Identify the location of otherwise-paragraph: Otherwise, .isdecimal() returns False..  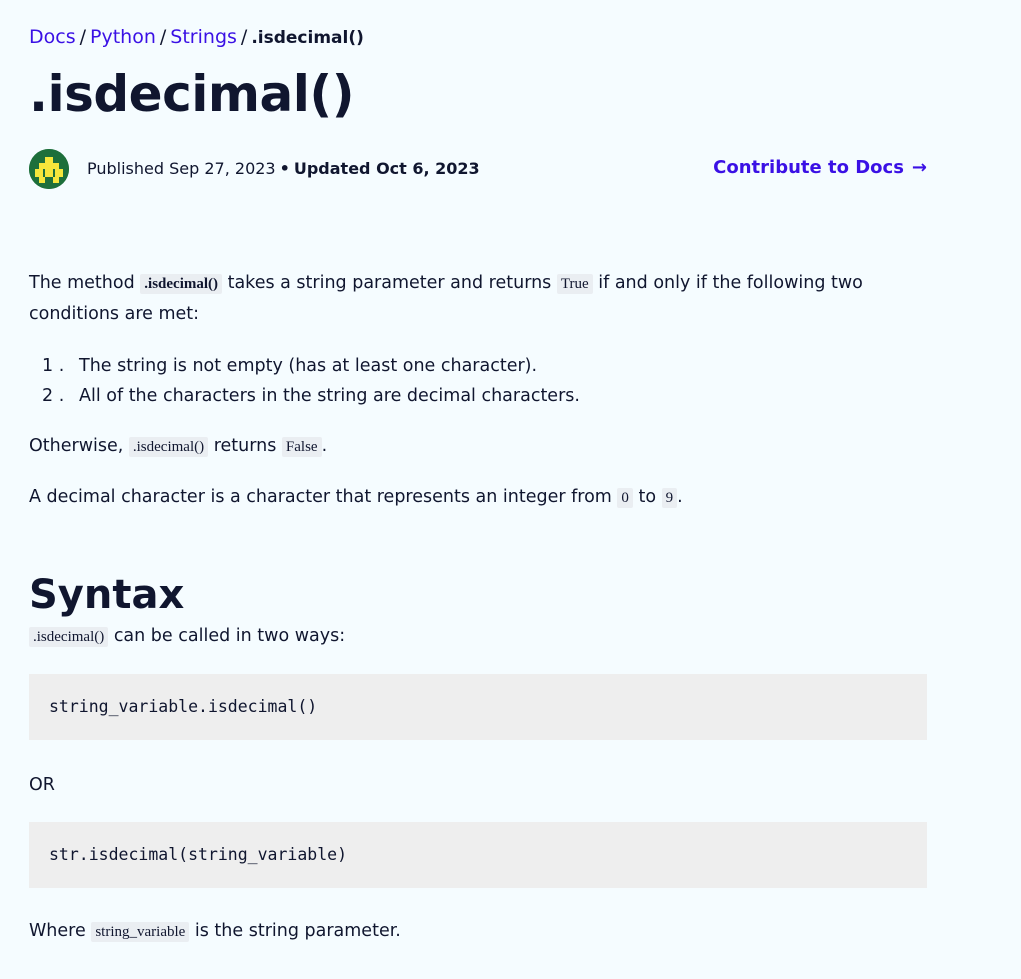
(478, 446).